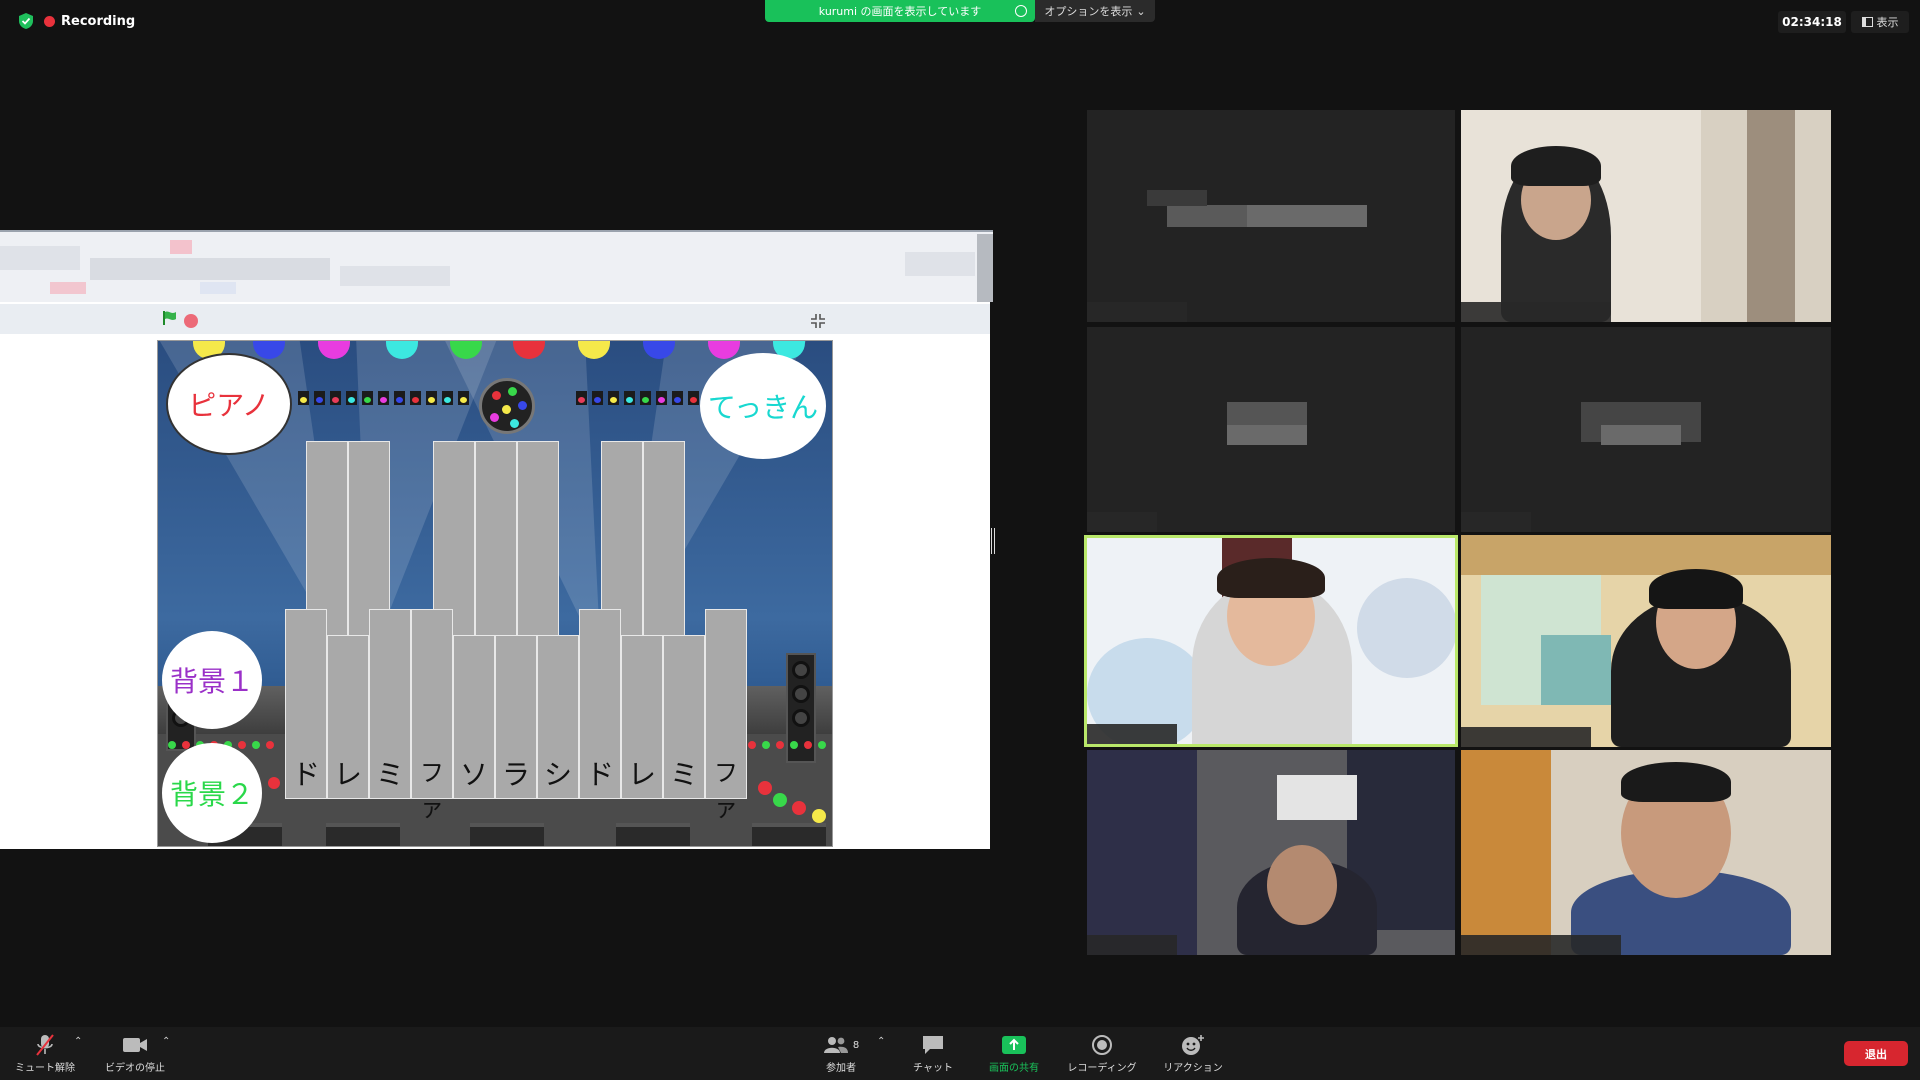 The image size is (1920, 1080). I want to click on share-banner: kurumi の画面を表示しています, so click(900, 11).